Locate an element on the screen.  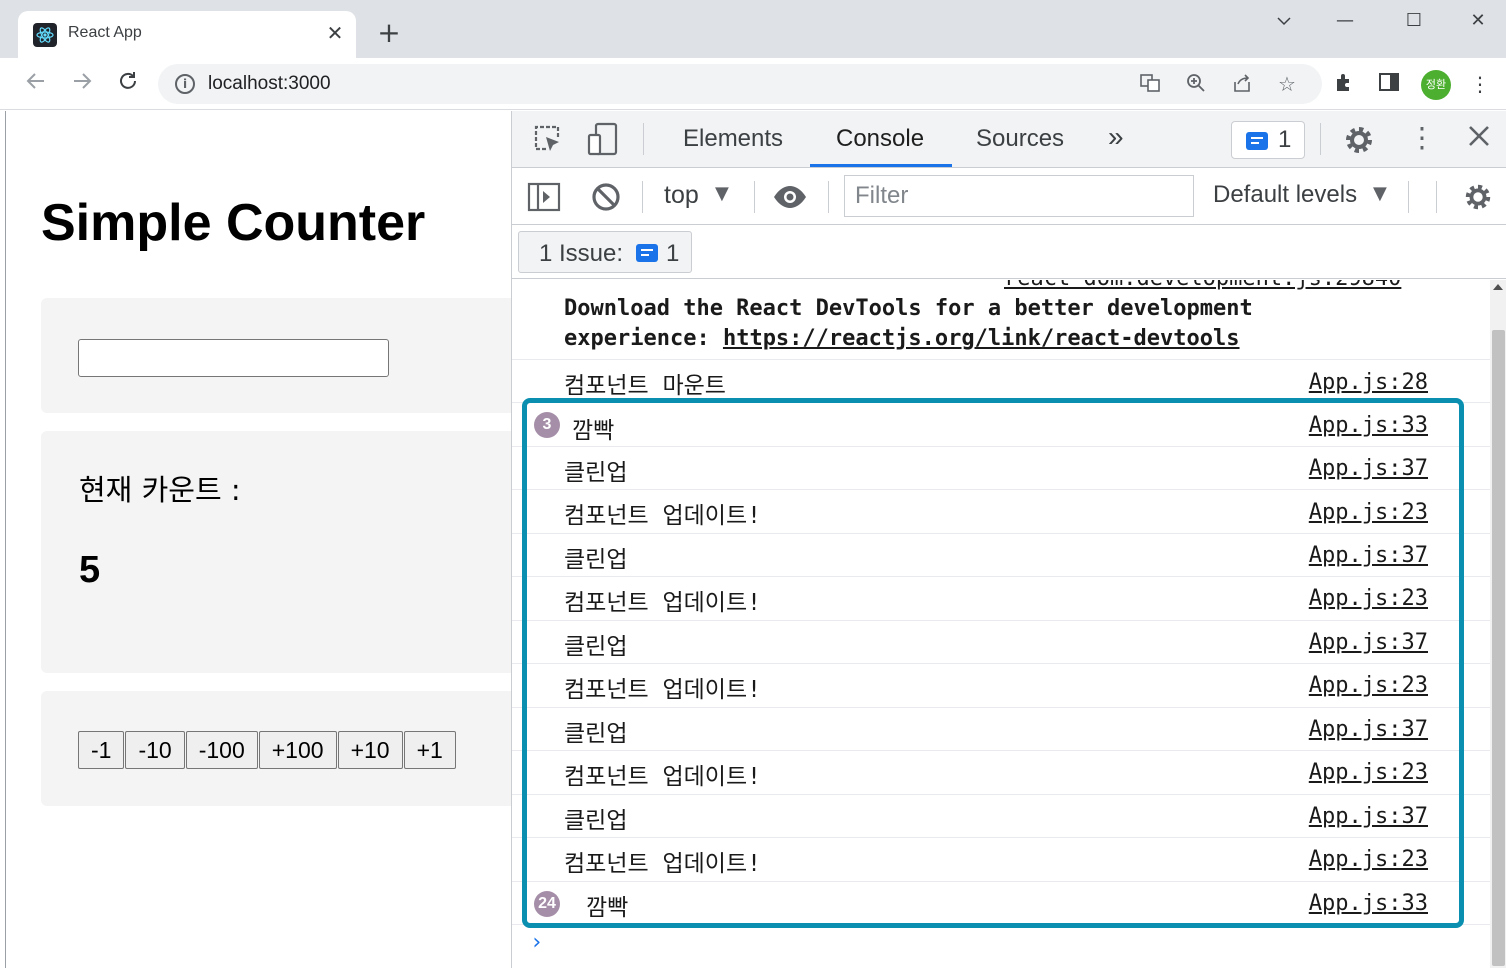
console-settings-icon is located at coordinates (1478, 199).